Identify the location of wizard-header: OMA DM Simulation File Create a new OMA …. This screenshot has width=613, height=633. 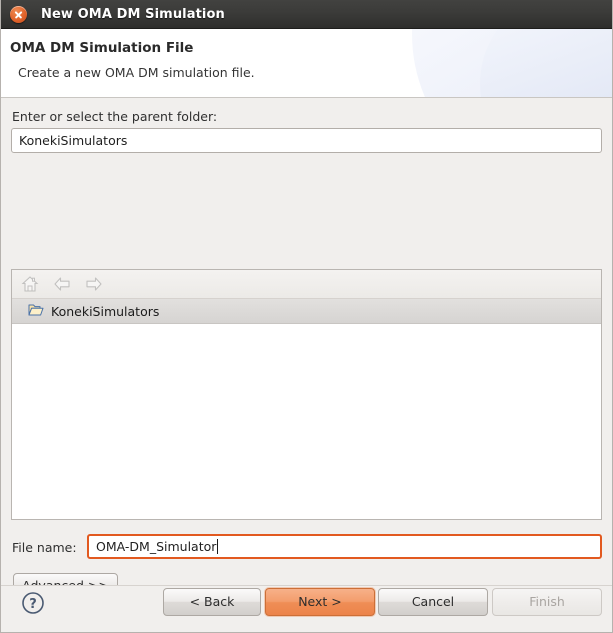
(306, 63).